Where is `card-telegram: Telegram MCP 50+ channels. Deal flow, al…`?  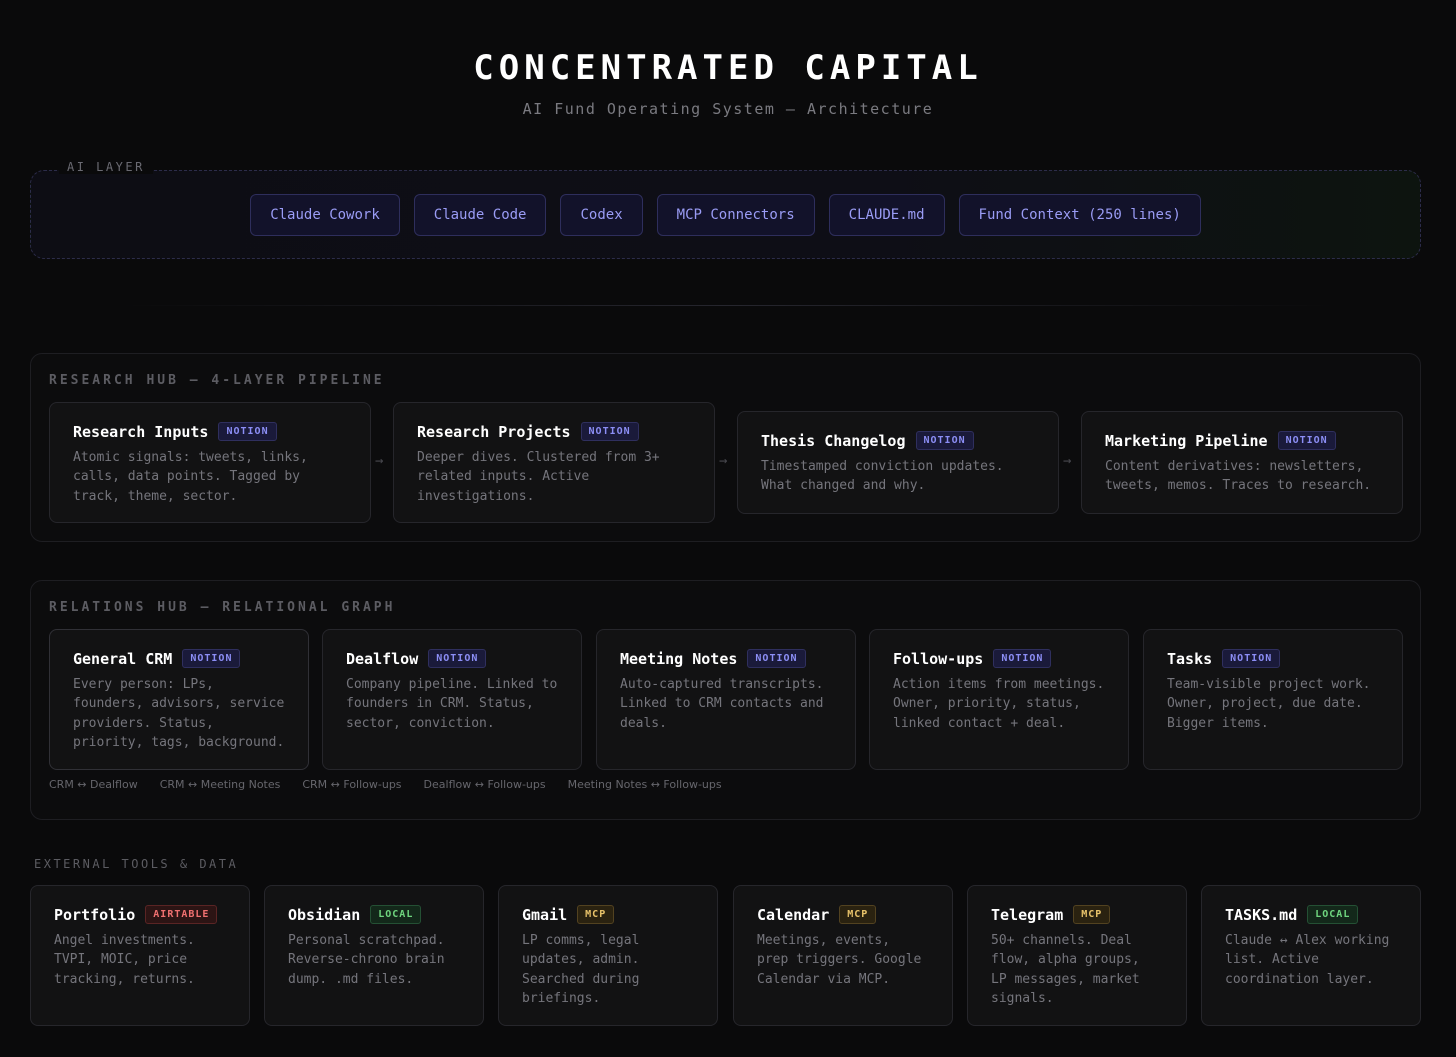
card-telegram: Telegram MCP 50+ channels. Deal flow, al… is located at coordinates (1077, 955).